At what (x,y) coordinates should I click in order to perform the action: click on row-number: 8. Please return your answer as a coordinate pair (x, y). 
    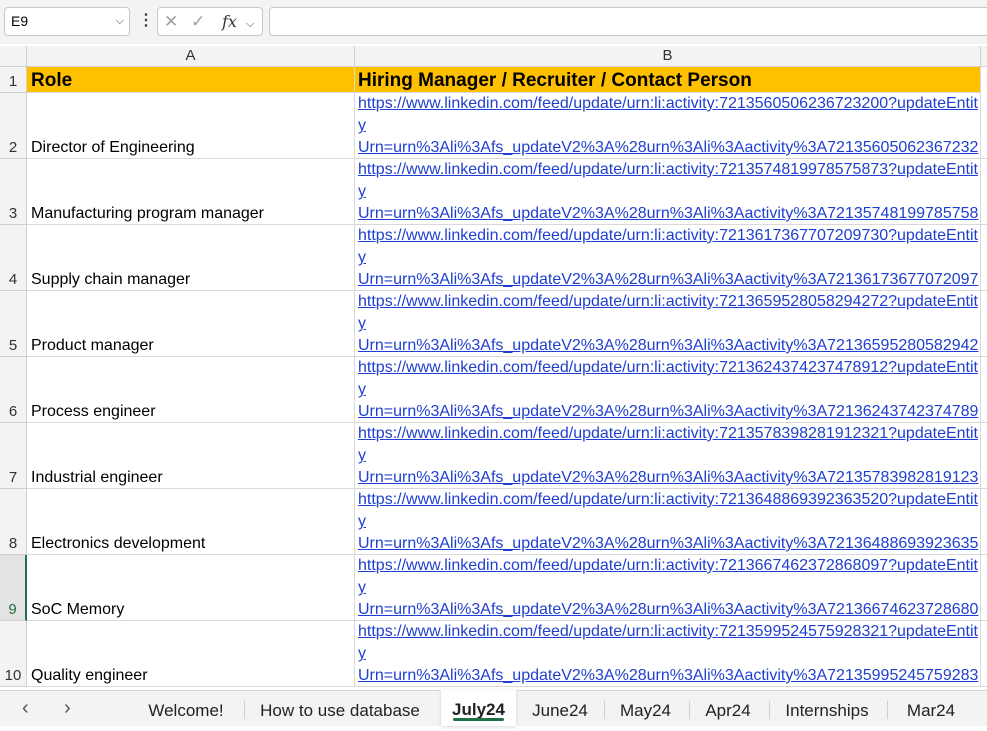
    Looking at the image, I should click on (13, 543).